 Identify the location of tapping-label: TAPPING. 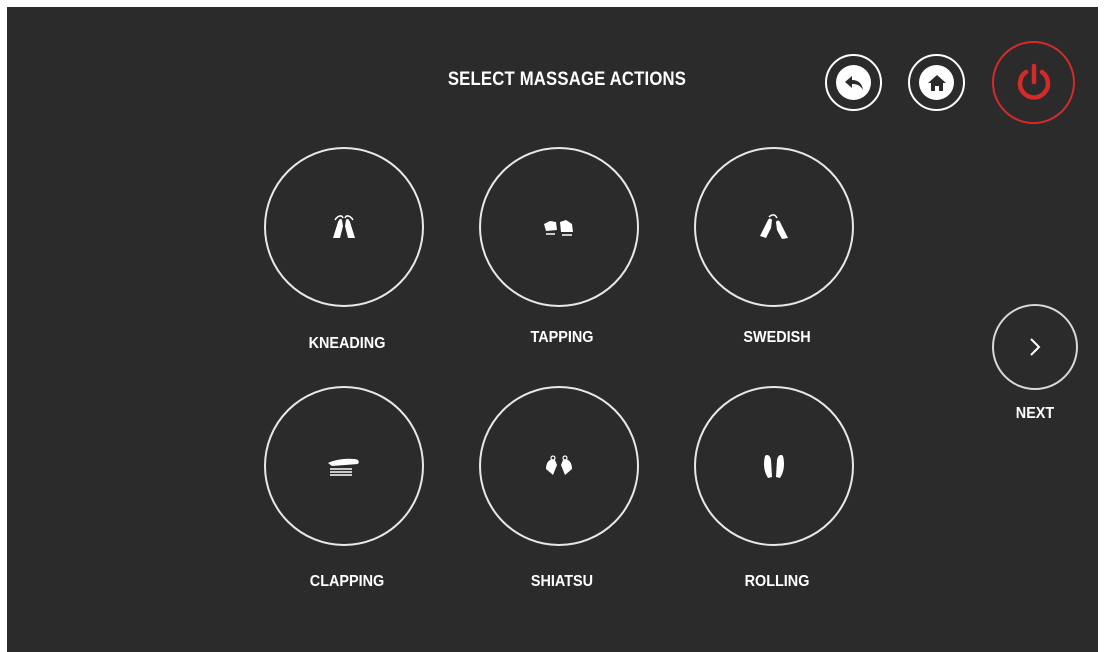
(562, 337).